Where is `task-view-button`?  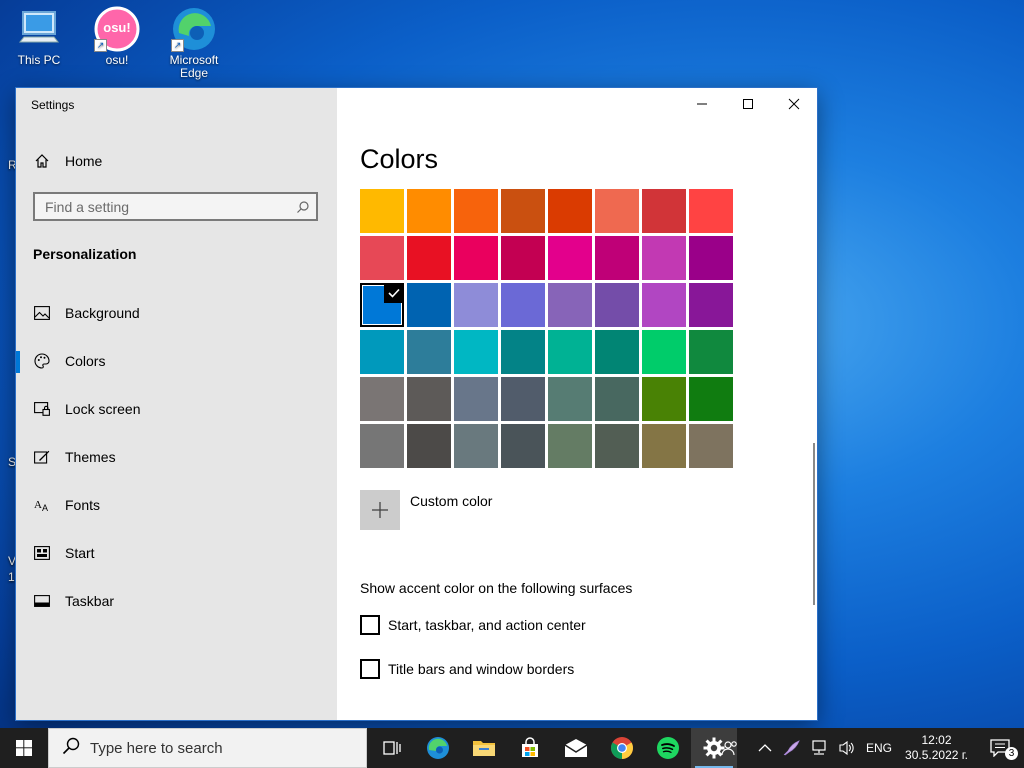
task-view-button is located at coordinates (392, 748).